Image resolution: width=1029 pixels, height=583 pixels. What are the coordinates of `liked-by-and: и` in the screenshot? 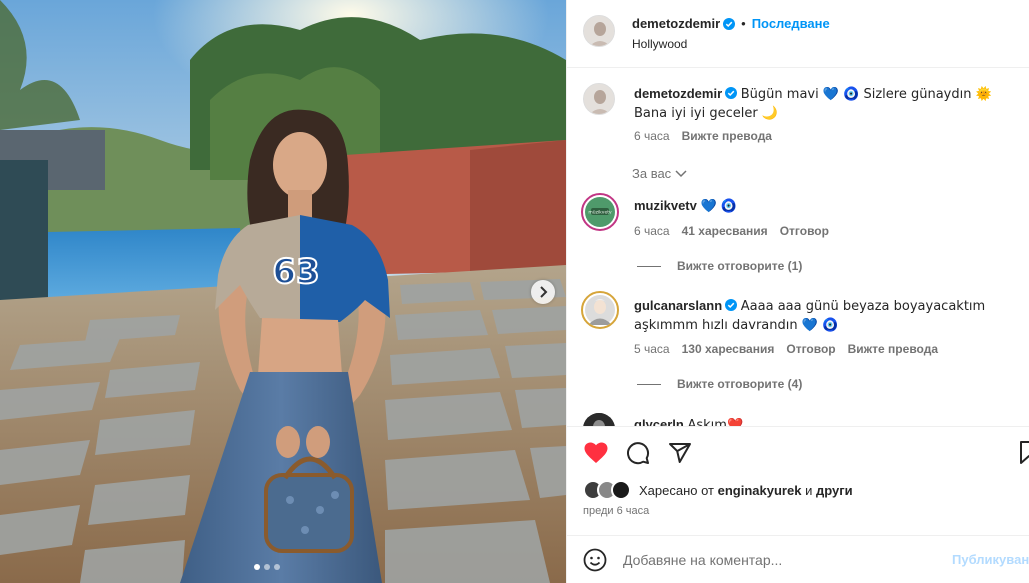 It's located at (809, 490).